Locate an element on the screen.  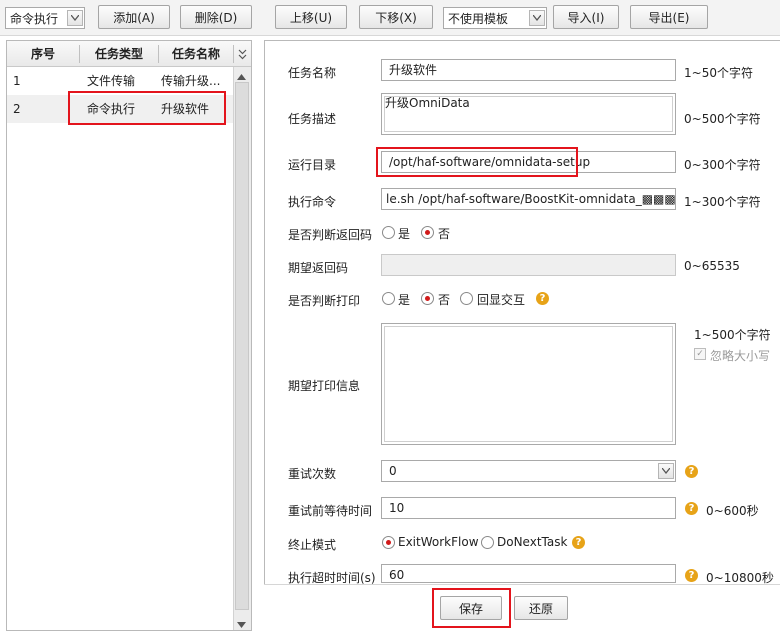
run-dir-label: 运行目录 is located at coordinates (312, 165).